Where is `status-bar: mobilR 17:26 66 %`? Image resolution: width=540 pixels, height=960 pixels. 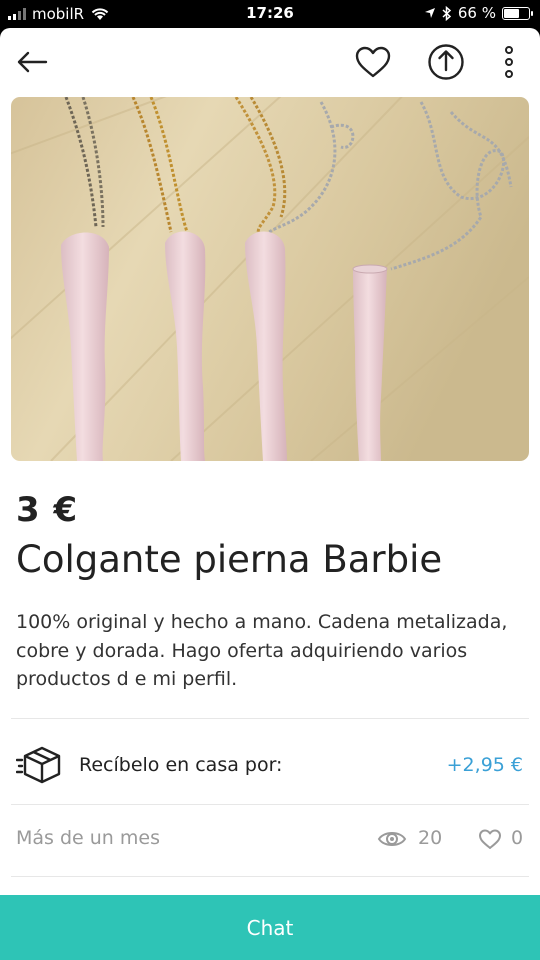 status-bar: mobilR 17:26 66 % is located at coordinates (270, 14).